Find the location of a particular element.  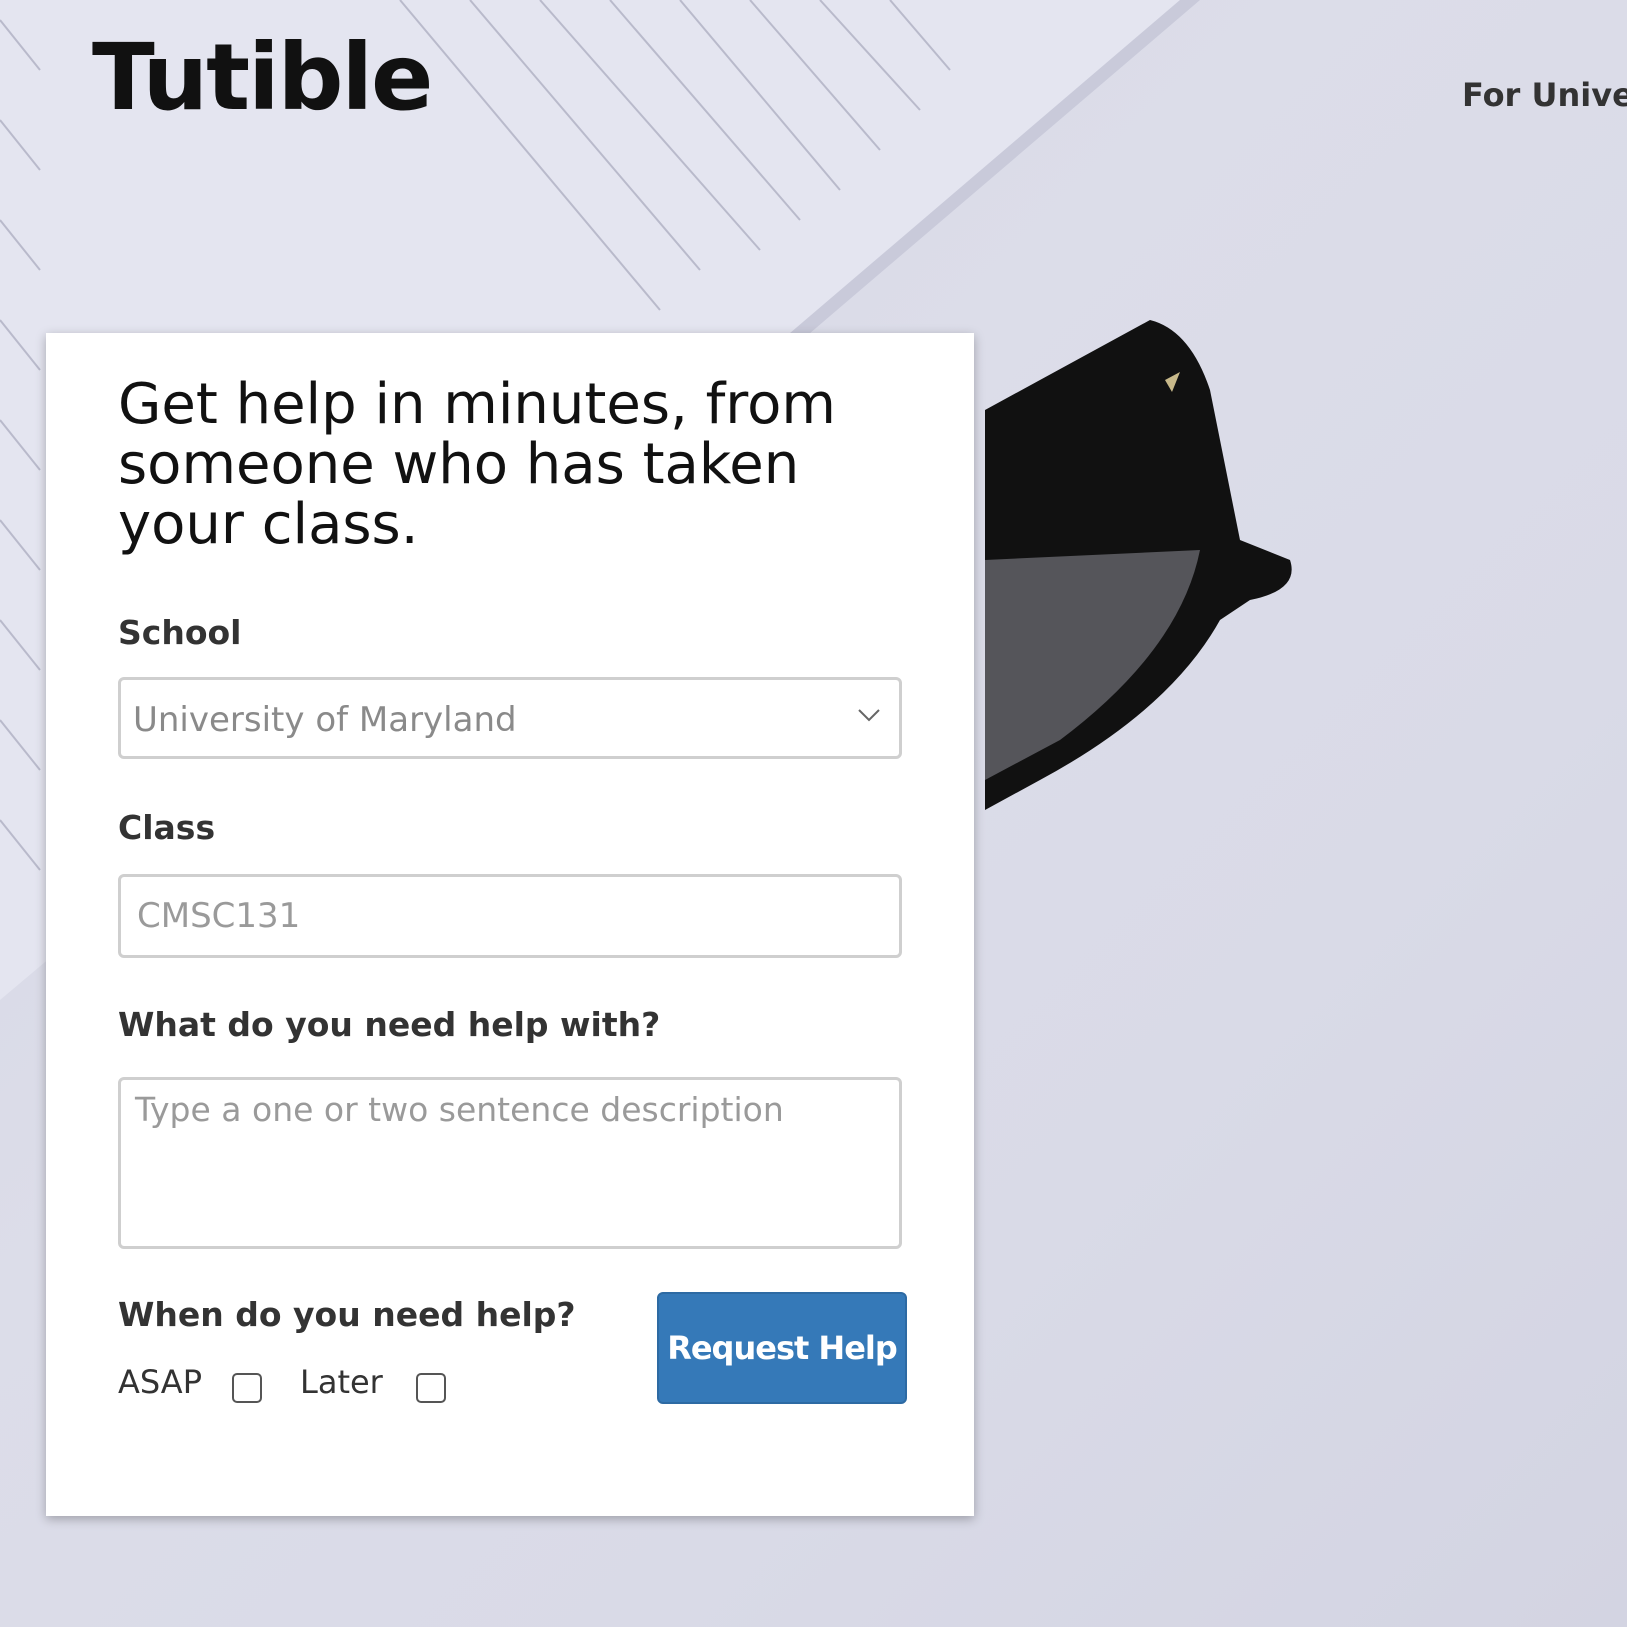

later-checkbox is located at coordinates (431, 1388).